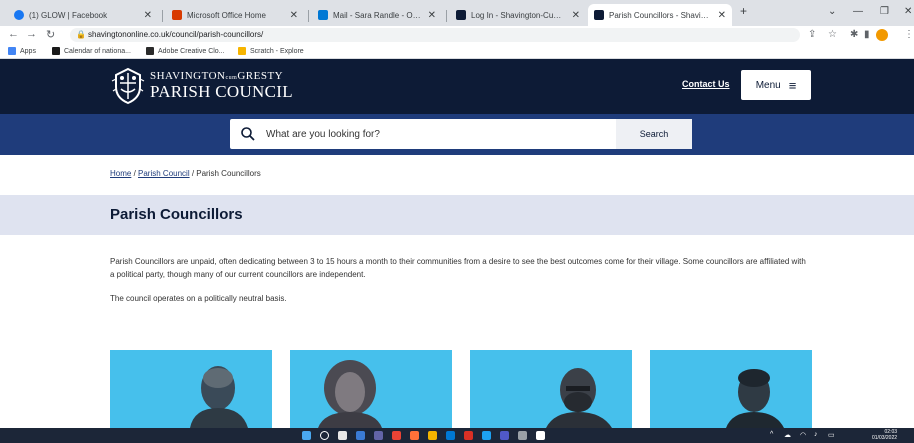 The width and height of the screenshot is (914, 443). Describe the element at coordinates (457, 435) in the screenshot. I see `os-taskbar: ^ ☁ ◠ ♪ ▭ 02:03 01/03/2022` at that location.